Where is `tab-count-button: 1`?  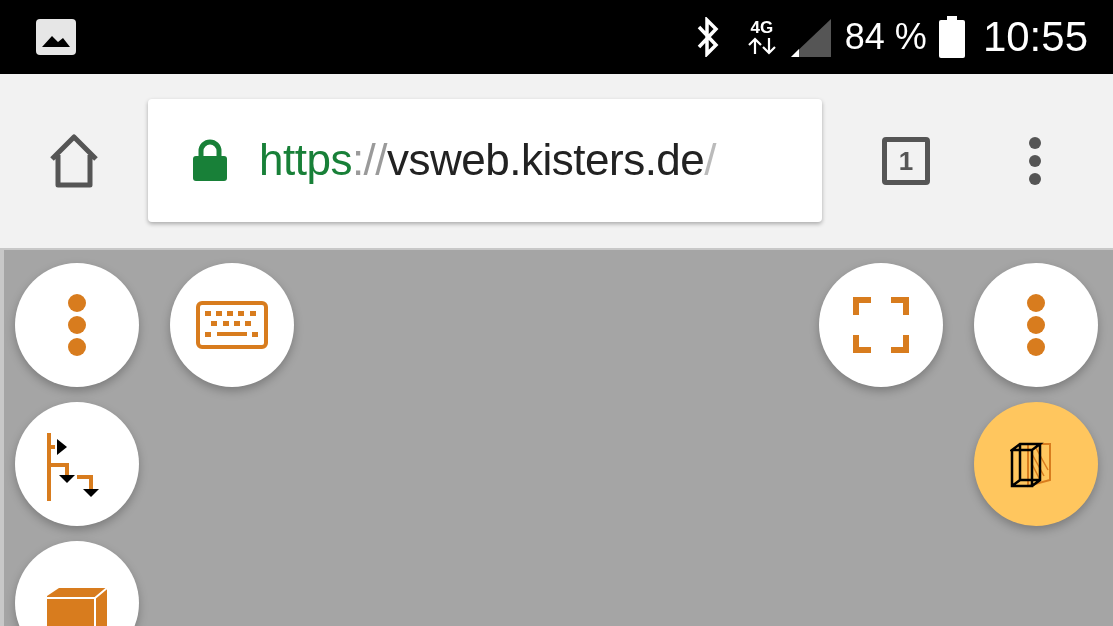
tab-count-button: 1 is located at coordinates (906, 161).